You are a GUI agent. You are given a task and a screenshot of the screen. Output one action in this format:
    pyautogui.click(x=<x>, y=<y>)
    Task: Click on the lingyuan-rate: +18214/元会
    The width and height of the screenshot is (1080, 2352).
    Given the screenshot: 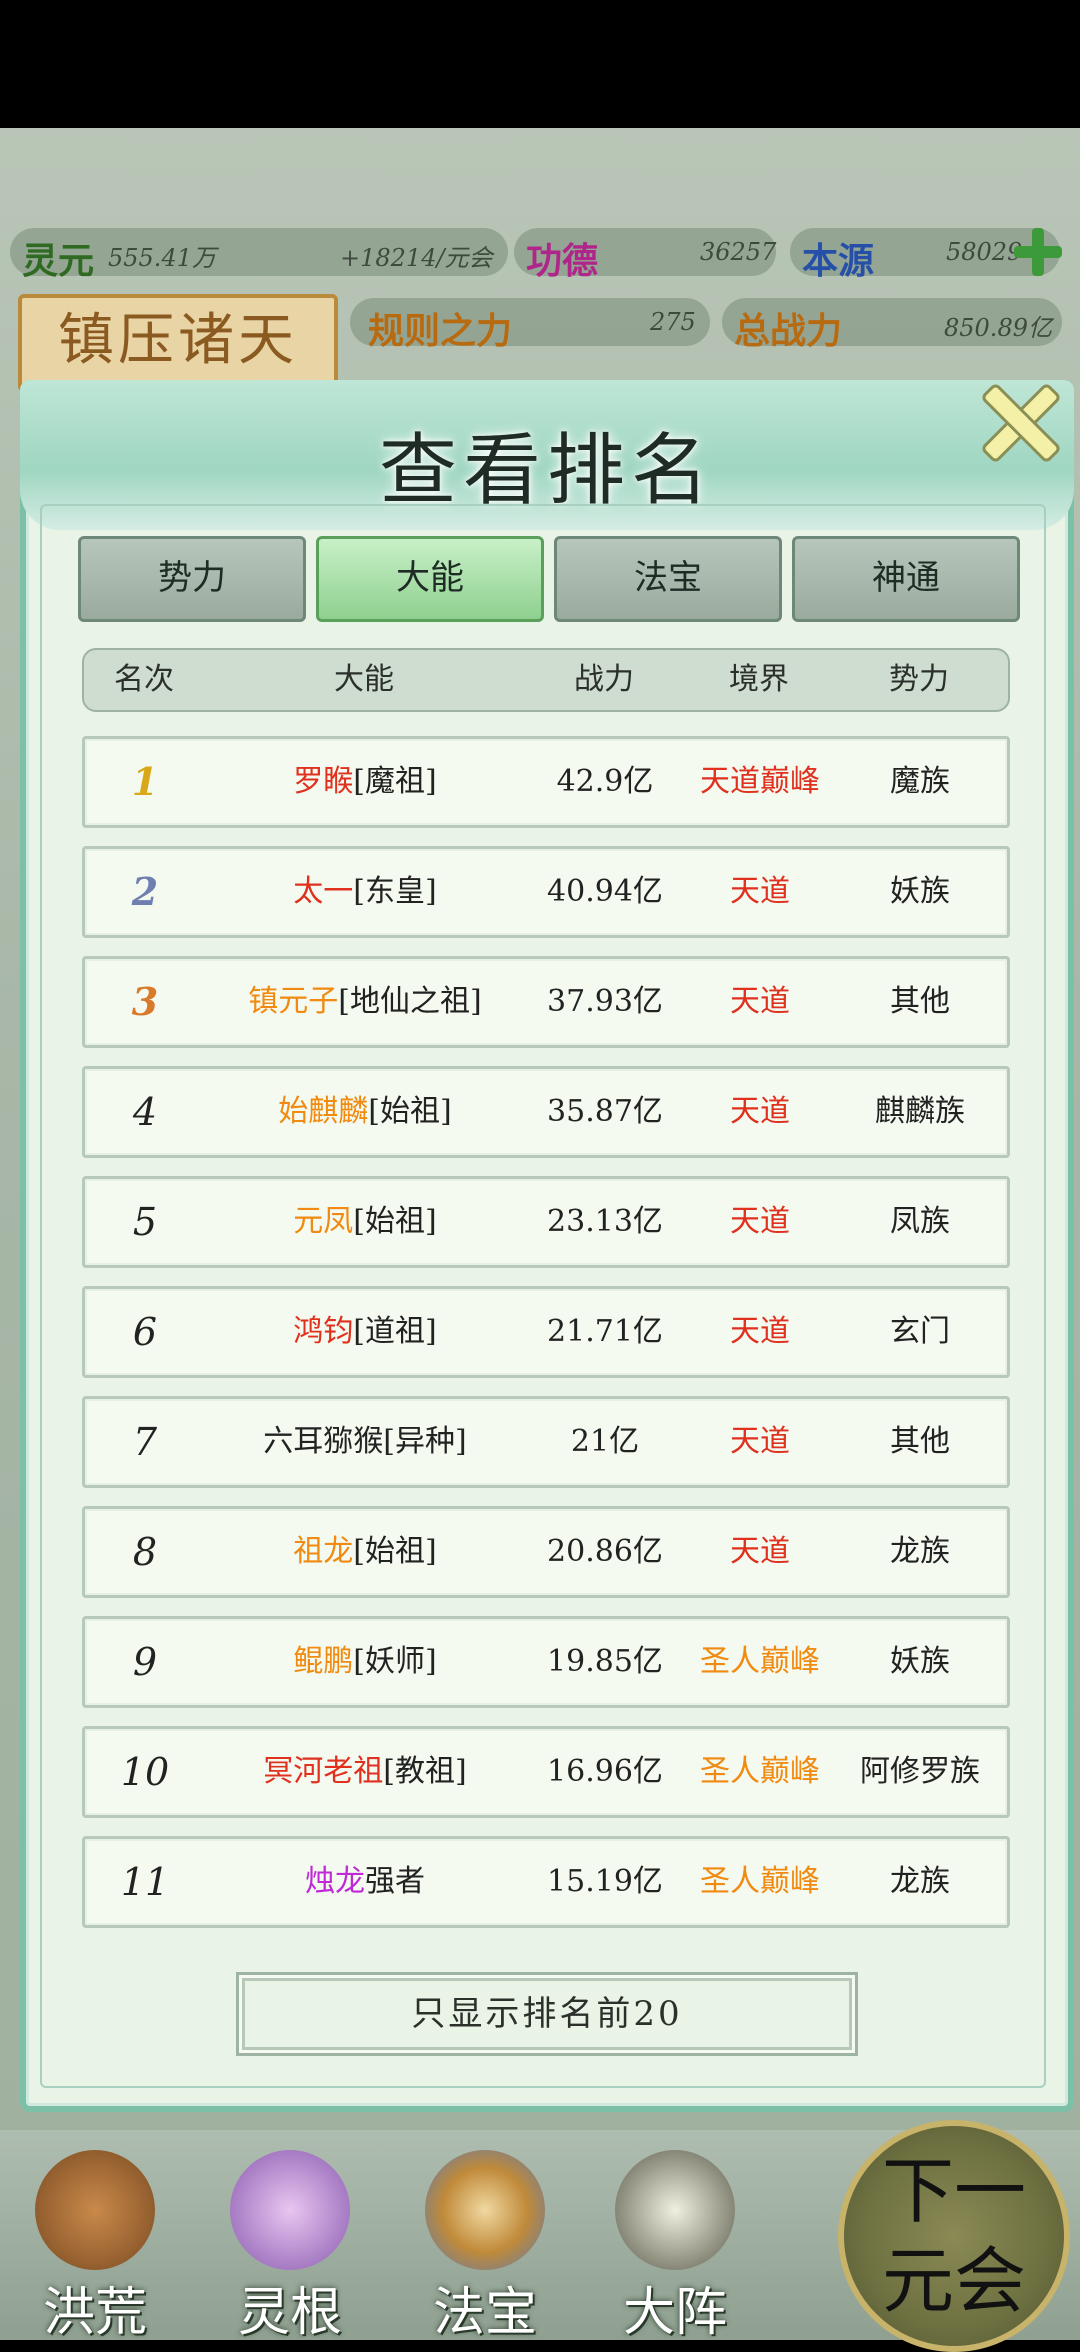 What is the action you would take?
    pyautogui.click(x=416, y=258)
    